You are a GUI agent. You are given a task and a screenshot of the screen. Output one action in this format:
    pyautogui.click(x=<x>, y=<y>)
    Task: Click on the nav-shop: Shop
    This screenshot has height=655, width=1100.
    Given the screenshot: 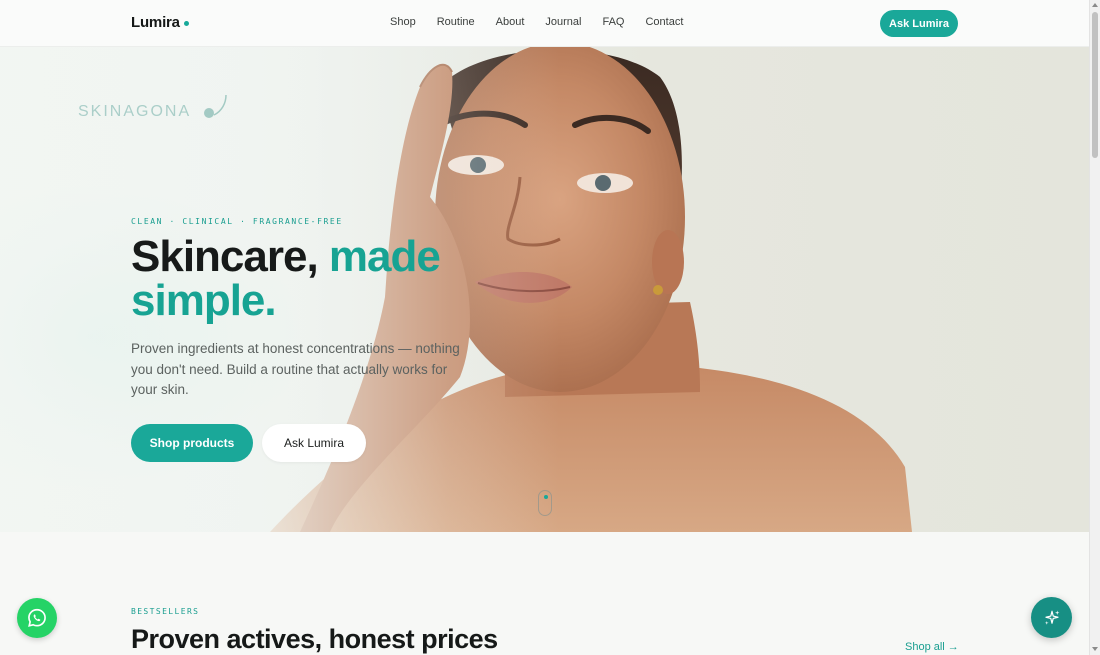 What is the action you would take?
    pyautogui.click(x=403, y=22)
    